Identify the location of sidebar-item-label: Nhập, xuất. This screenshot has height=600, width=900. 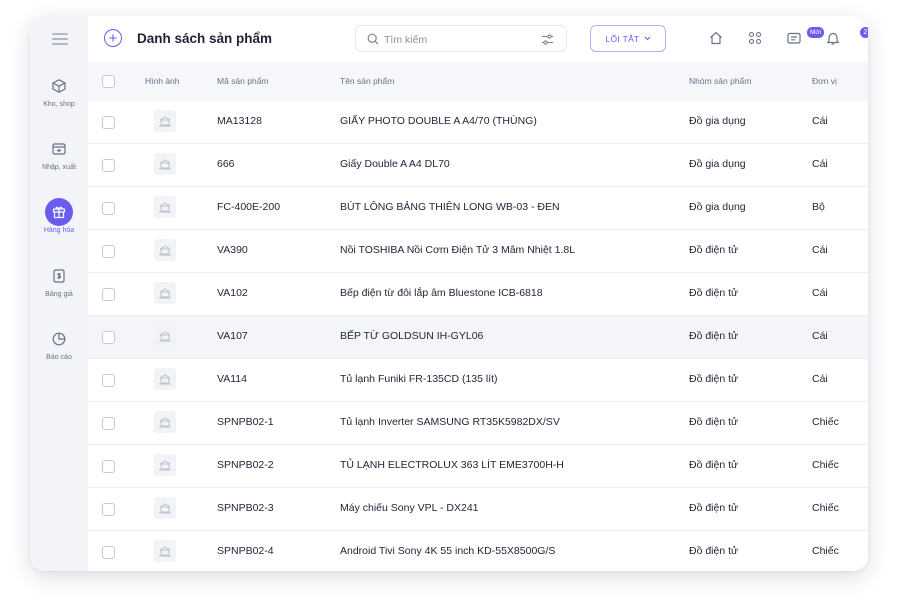
(59, 167).